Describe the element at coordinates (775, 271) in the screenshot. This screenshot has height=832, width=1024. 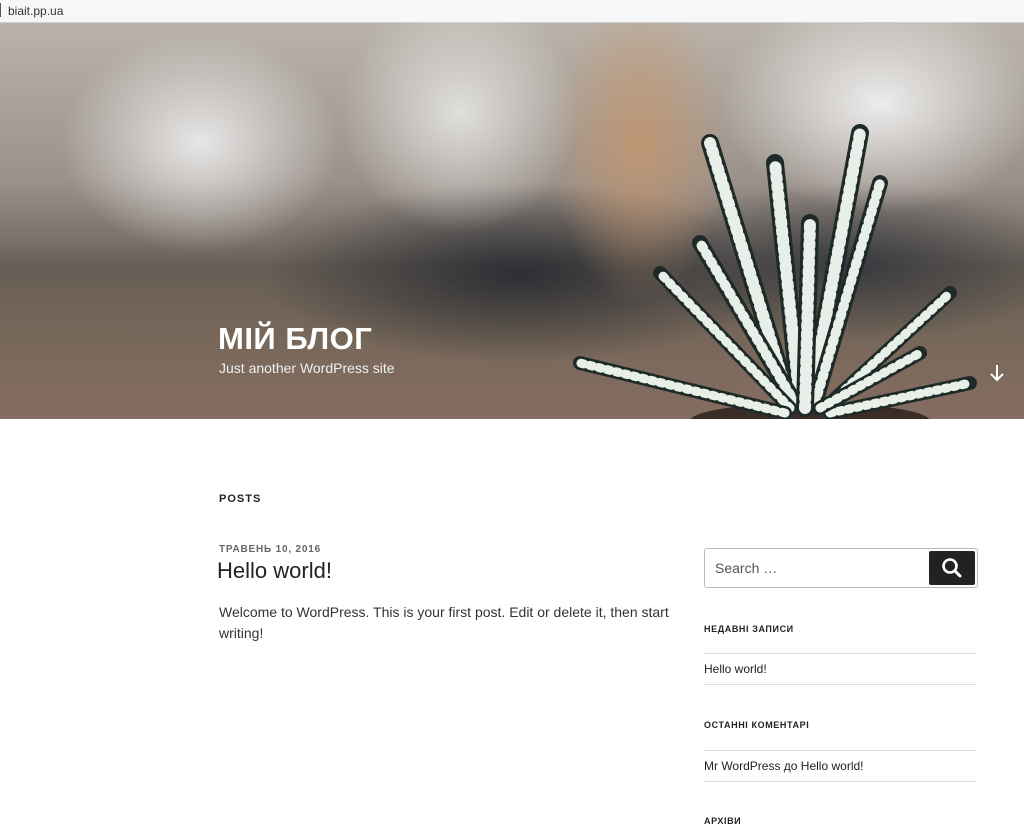
I see `header-plant-image` at that location.